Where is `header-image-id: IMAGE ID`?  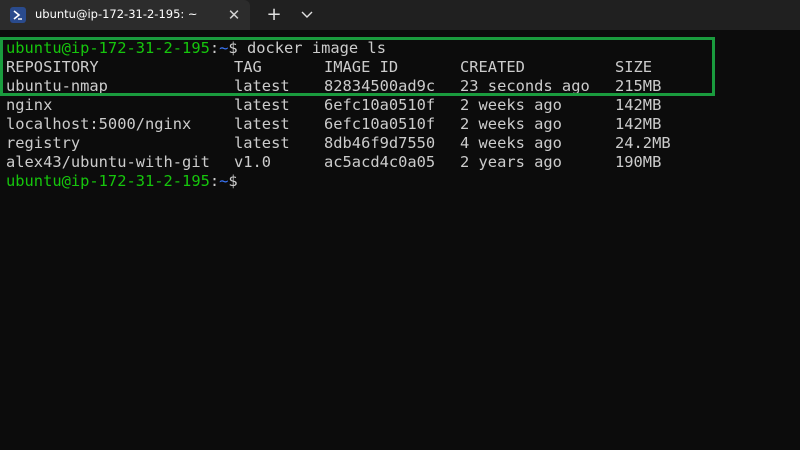
header-image-id: IMAGE ID is located at coordinates (361, 67).